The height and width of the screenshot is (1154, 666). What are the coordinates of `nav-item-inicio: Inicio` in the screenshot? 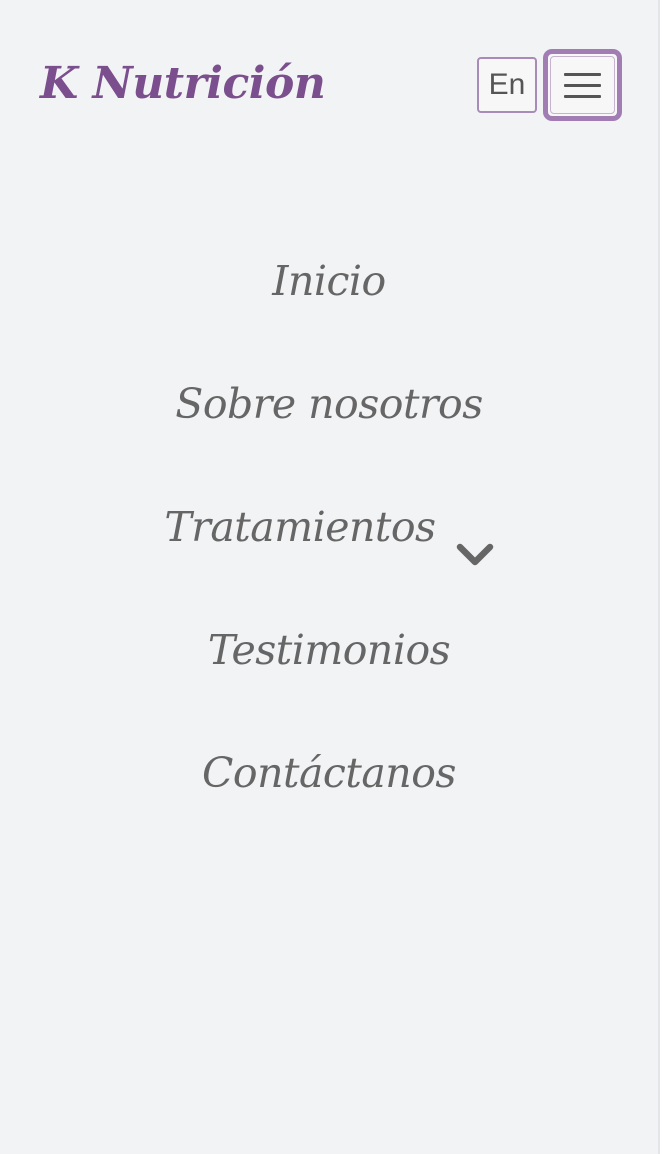 It's located at (329, 299).